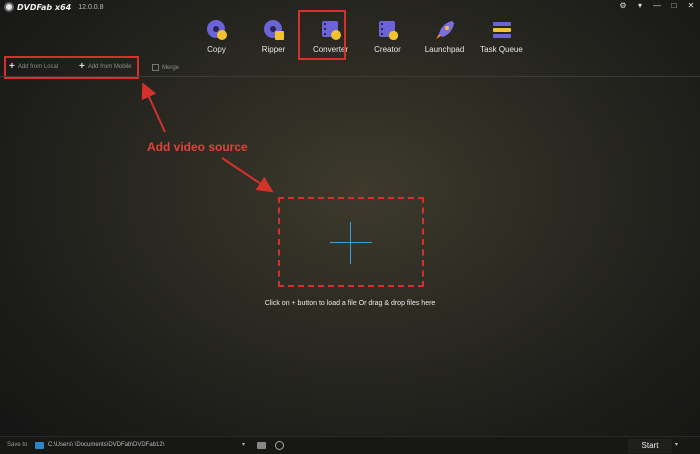 The width and height of the screenshot is (700, 454). I want to click on disc-ripper-icon, so click(273, 30).